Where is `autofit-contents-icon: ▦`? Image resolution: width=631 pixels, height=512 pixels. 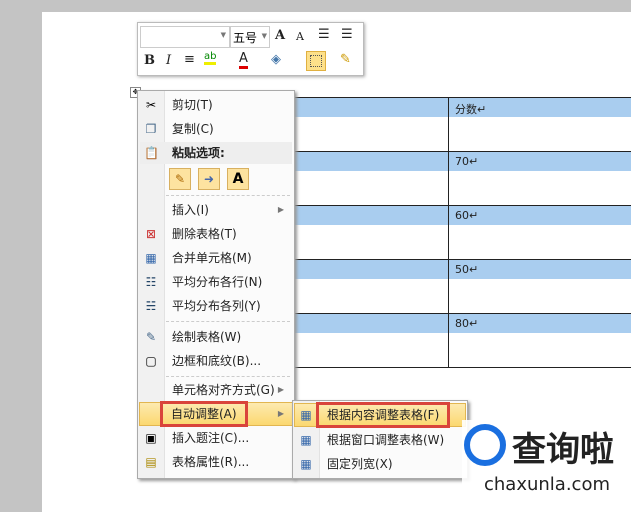
autofit-contents-icon: ▦ is located at coordinates (306, 415).